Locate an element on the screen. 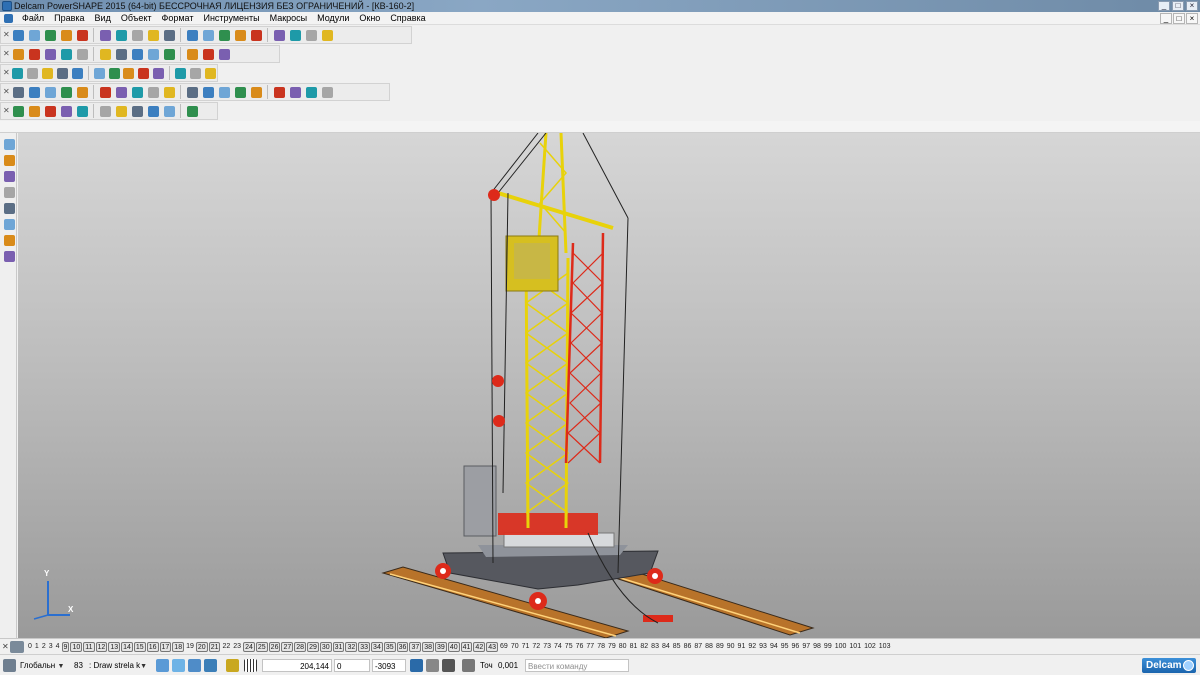 This screenshot has width=1200, height=675. view-side-icon is located at coordinates (50, 54).